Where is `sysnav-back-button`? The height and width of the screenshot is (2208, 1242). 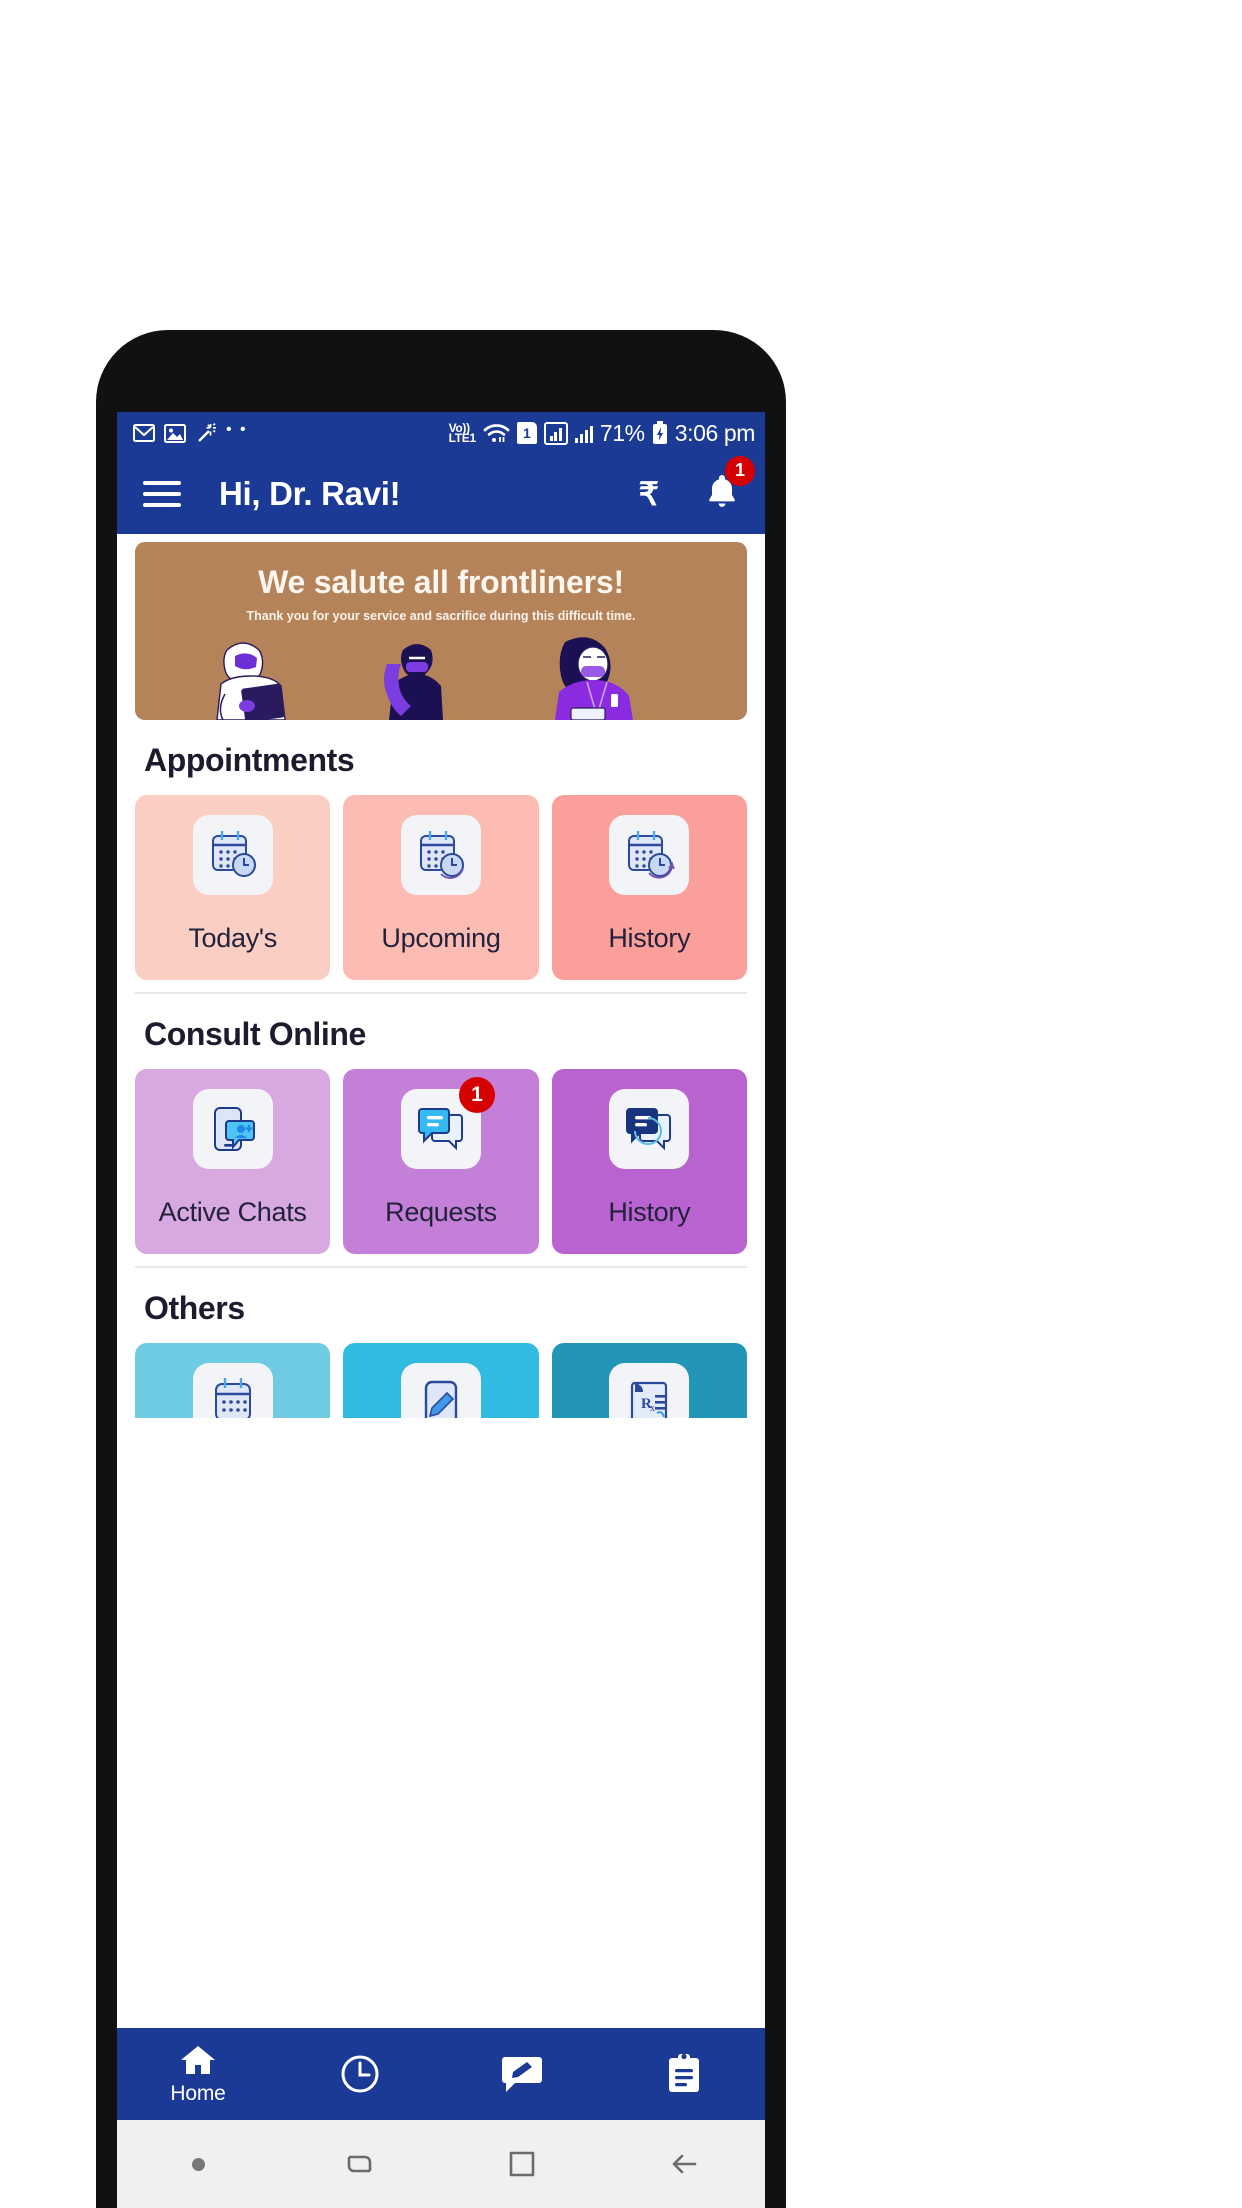 sysnav-back-button is located at coordinates (684, 2164).